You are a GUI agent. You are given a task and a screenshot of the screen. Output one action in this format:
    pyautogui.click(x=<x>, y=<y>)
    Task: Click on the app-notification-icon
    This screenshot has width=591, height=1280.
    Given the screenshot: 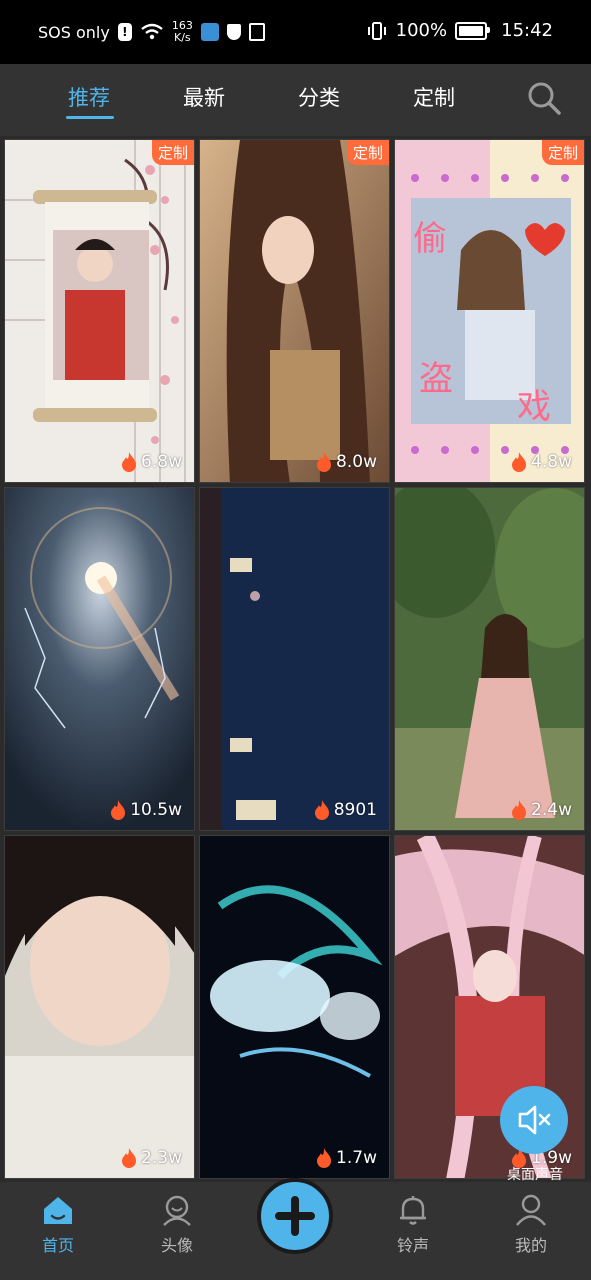 What is the action you would take?
    pyautogui.click(x=209, y=32)
    